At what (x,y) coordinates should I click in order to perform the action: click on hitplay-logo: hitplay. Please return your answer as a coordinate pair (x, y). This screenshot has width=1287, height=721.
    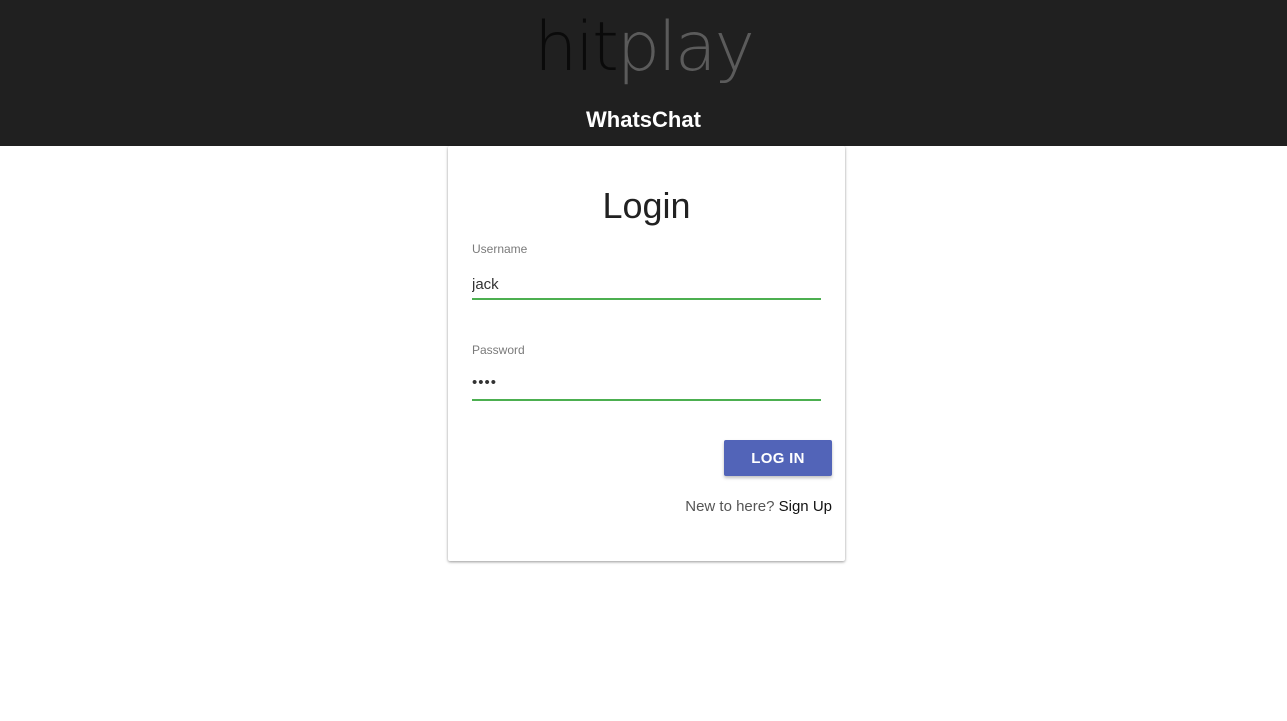
    Looking at the image, I should click on (643, 48).